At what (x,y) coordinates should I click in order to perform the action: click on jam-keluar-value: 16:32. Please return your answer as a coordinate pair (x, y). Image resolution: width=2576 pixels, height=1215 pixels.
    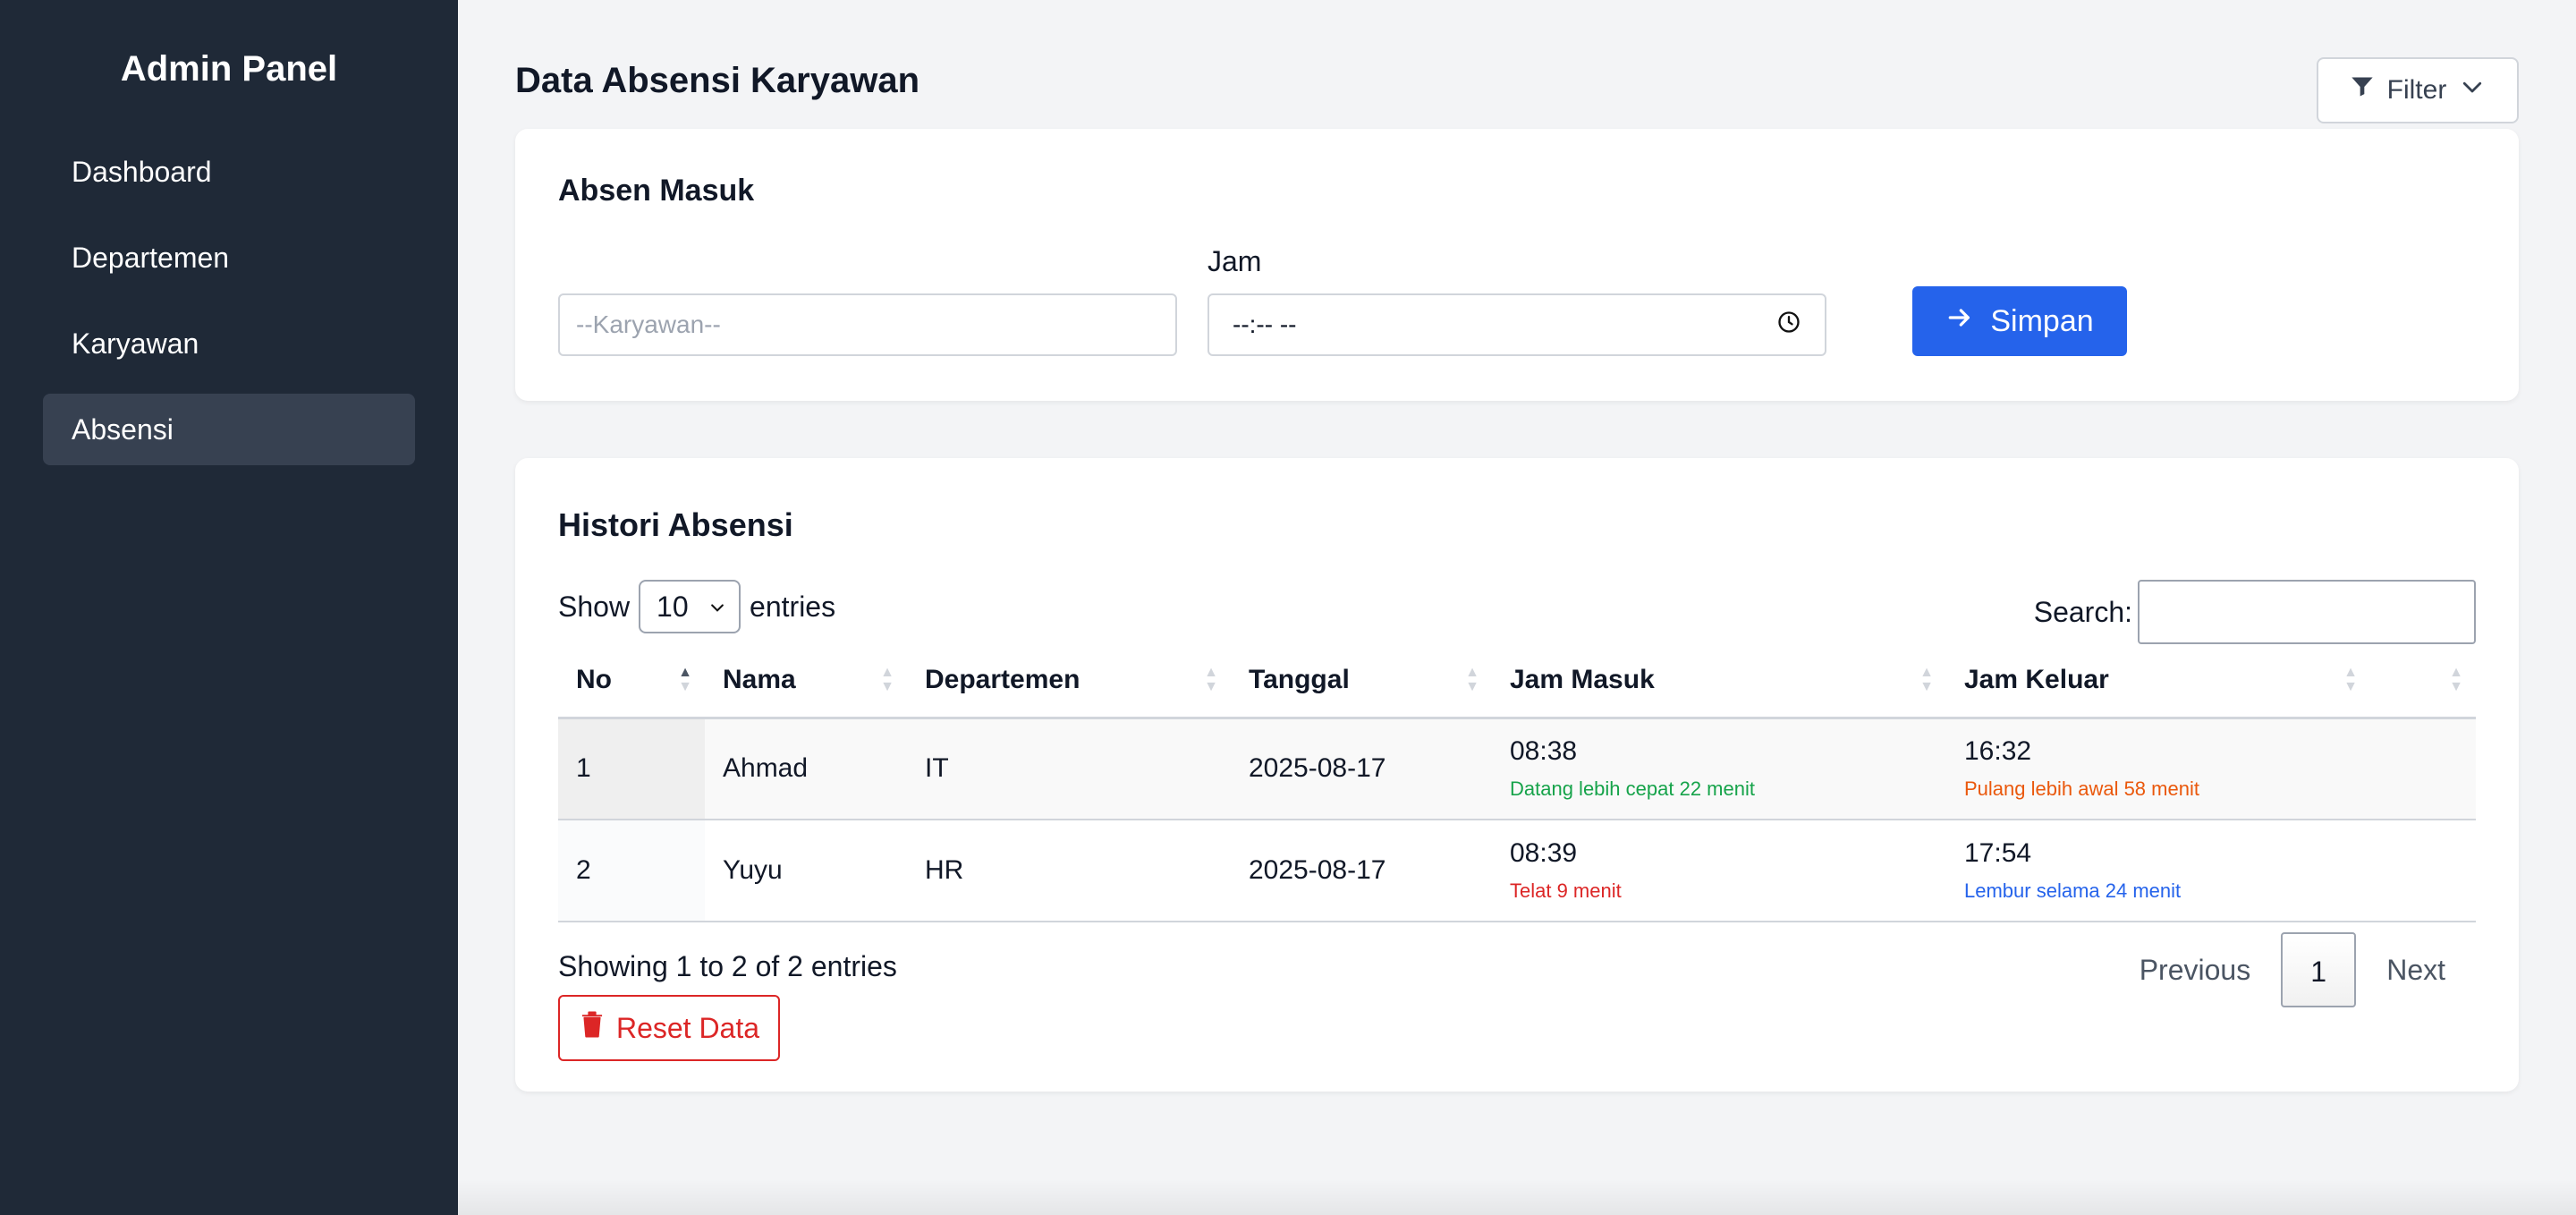
    Looking at the image, I should click on (1998, 752).